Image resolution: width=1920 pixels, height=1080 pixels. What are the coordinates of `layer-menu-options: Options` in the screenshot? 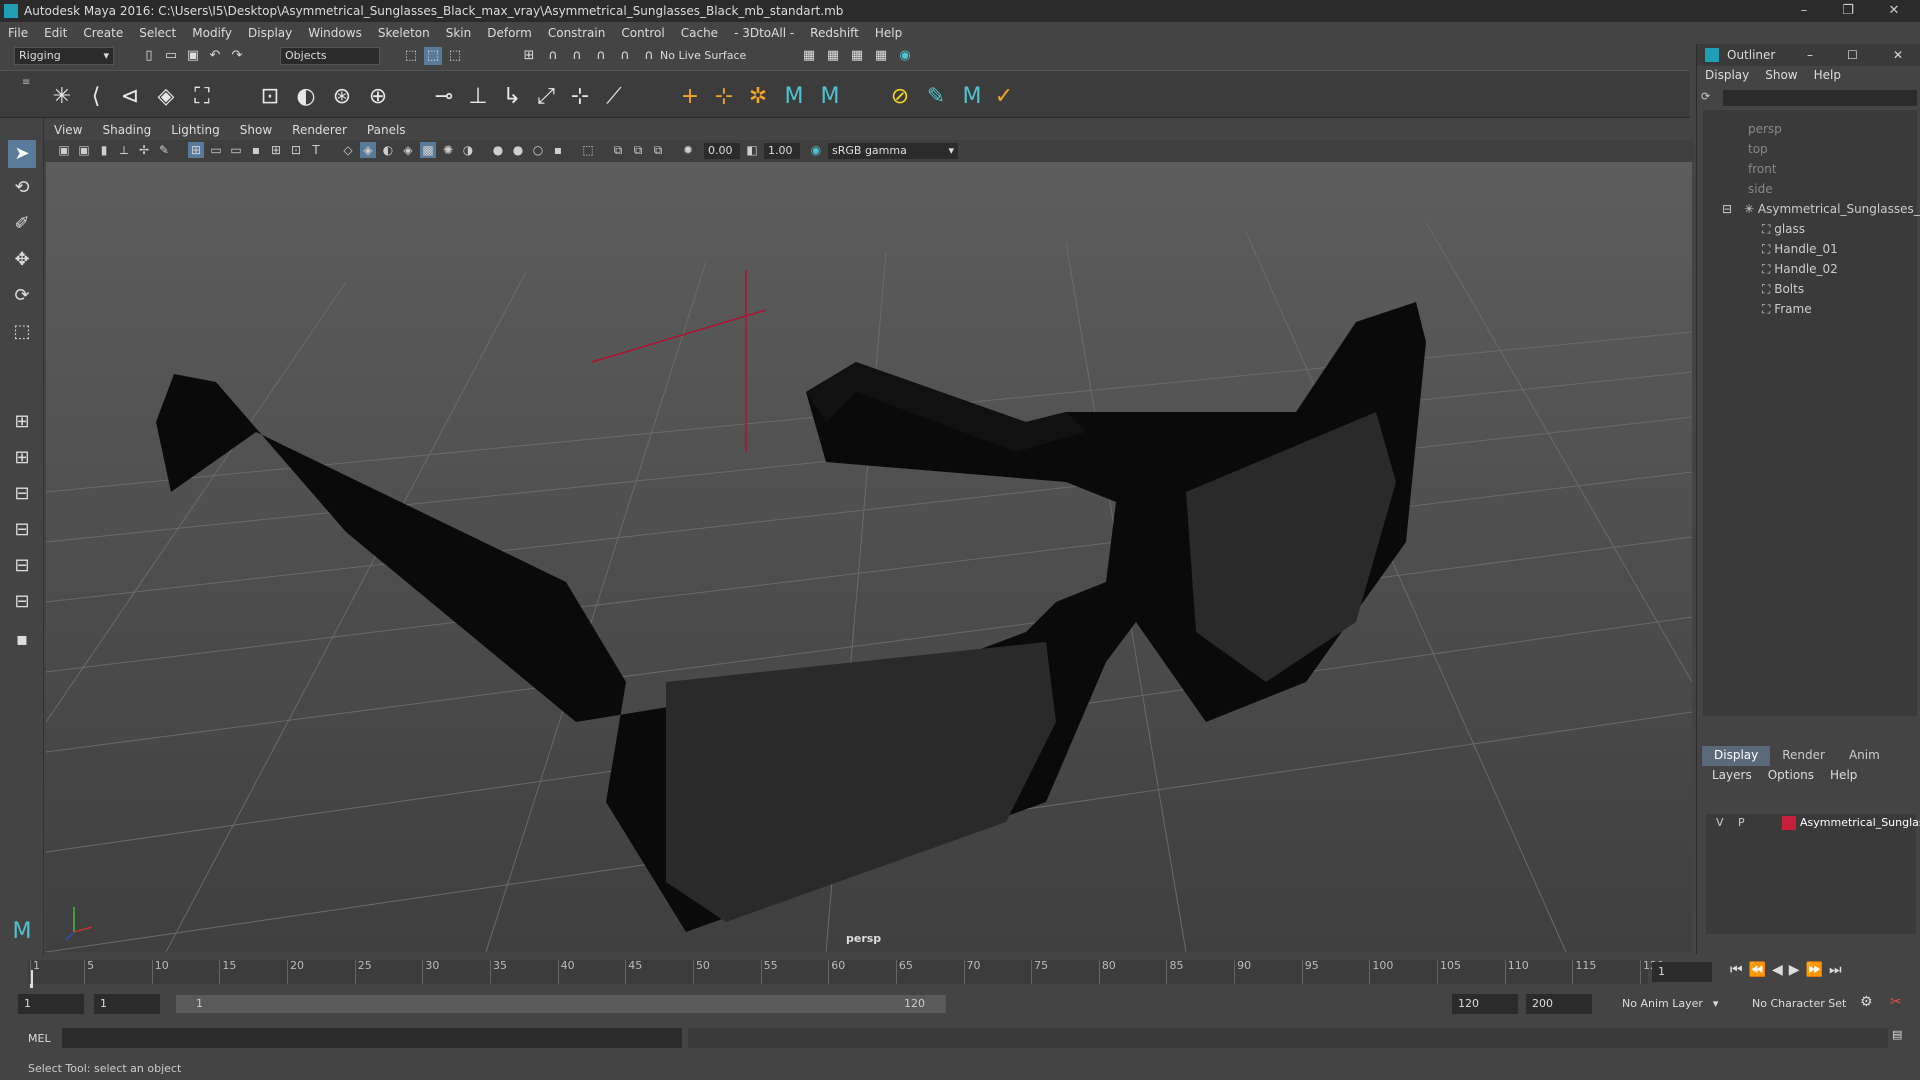 It's located at (1791, 777).